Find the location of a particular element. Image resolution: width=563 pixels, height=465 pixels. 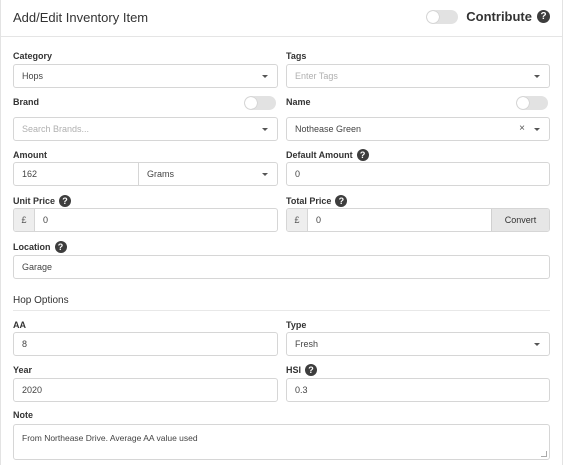

category-select: Hops is located at coordinates (145, 76).